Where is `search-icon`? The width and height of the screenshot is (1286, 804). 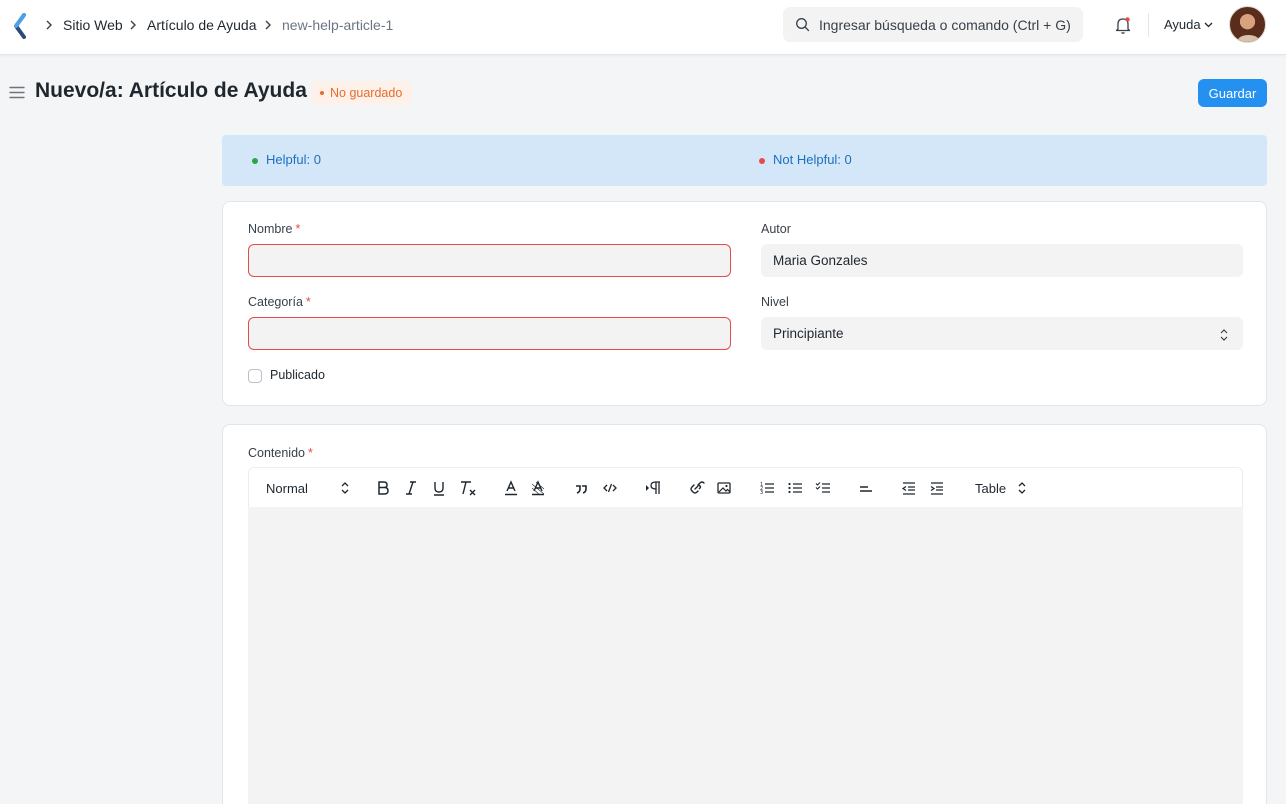
search-icon is located at coordinates (803, 25).